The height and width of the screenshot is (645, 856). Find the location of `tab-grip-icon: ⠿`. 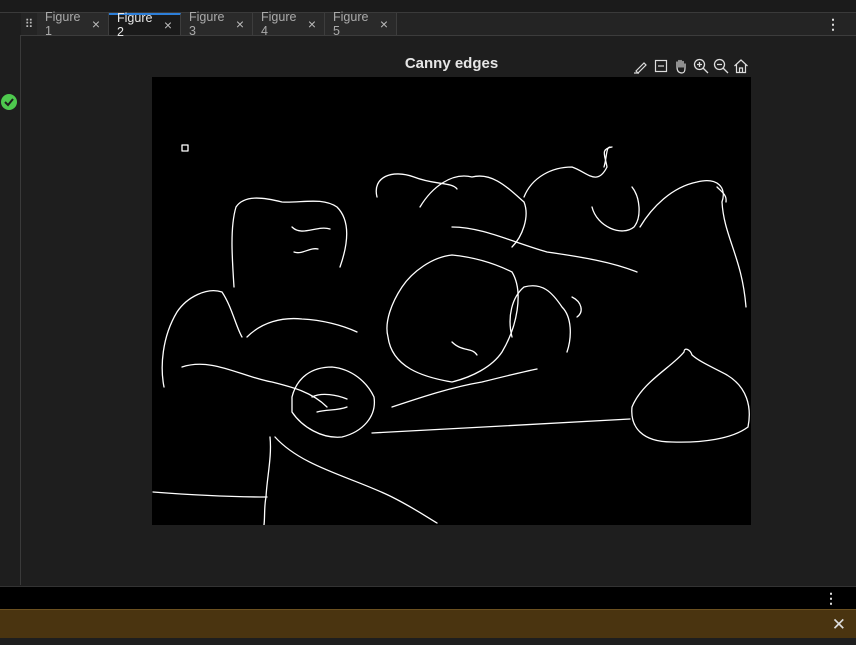

tab-grip-icon: ⠿ is located at coordinates (29, 24).